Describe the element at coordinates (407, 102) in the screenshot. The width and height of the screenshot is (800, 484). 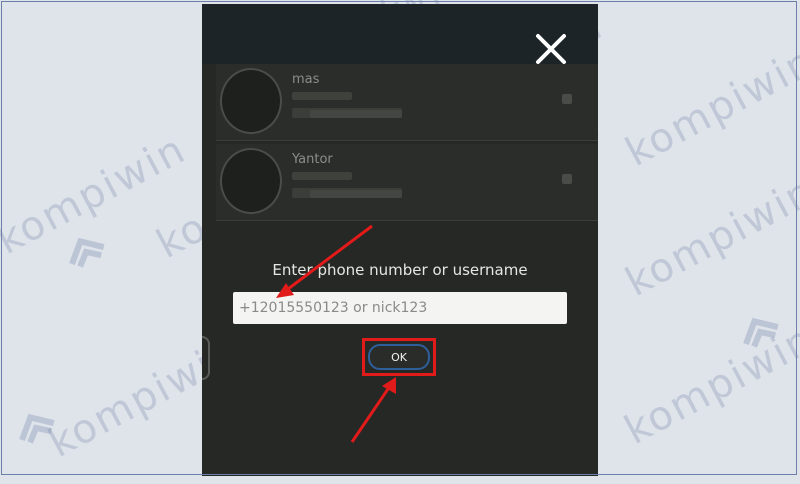
I see `contact-item: mas` at that location.